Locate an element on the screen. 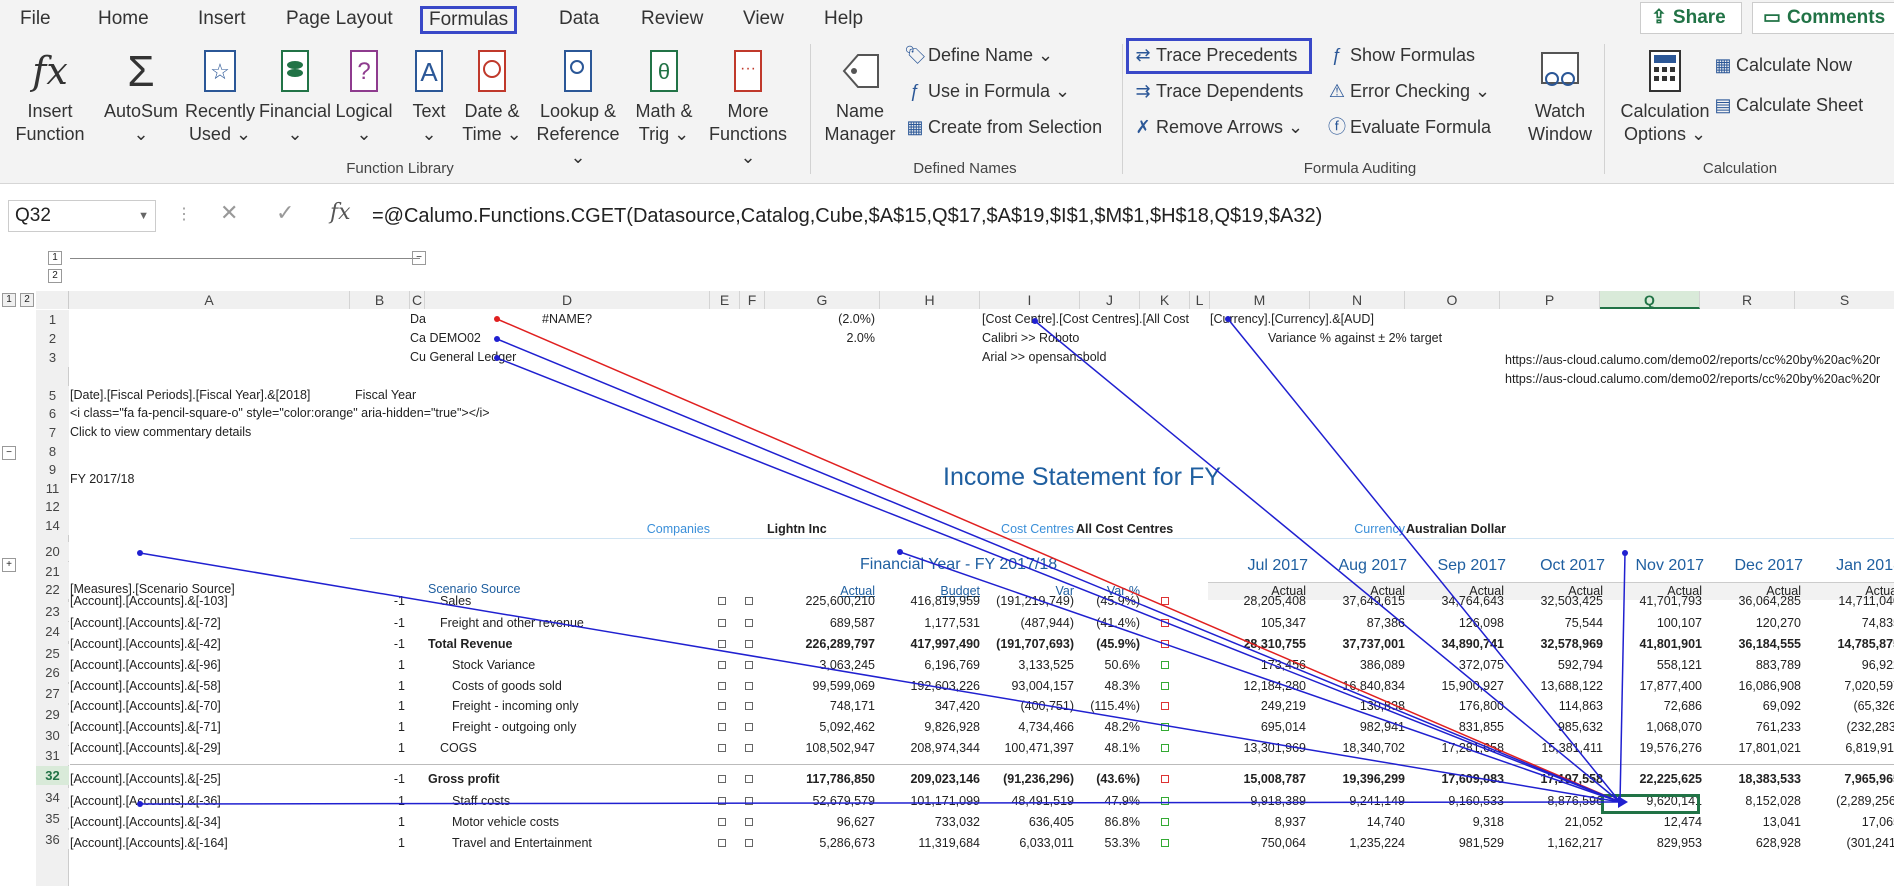 Image resolution: width=1894 pixels, height=886 pixels. check-F23 is located at coordinates (749, 623).